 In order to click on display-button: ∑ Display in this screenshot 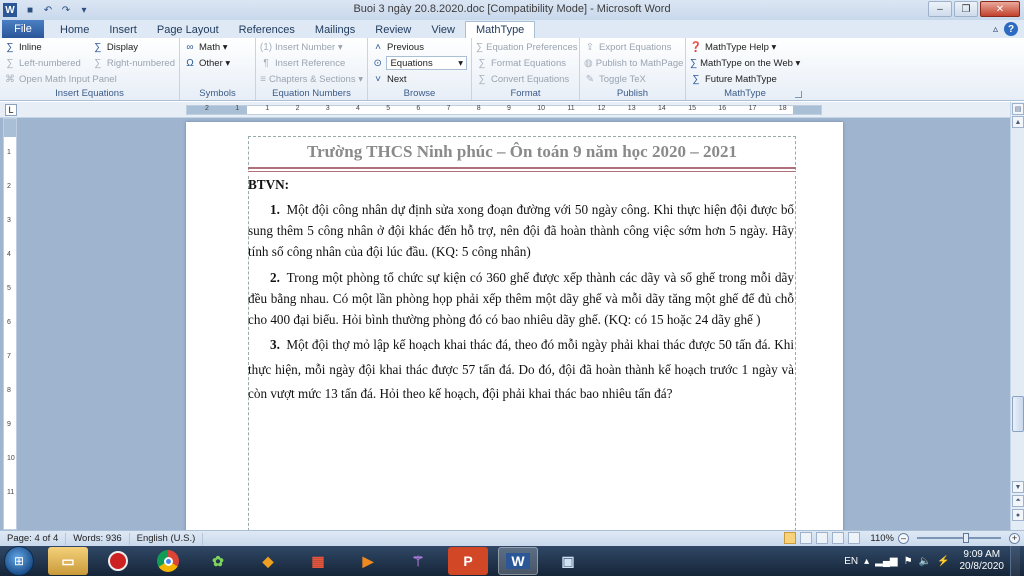, I will do `click(133, 47)`.